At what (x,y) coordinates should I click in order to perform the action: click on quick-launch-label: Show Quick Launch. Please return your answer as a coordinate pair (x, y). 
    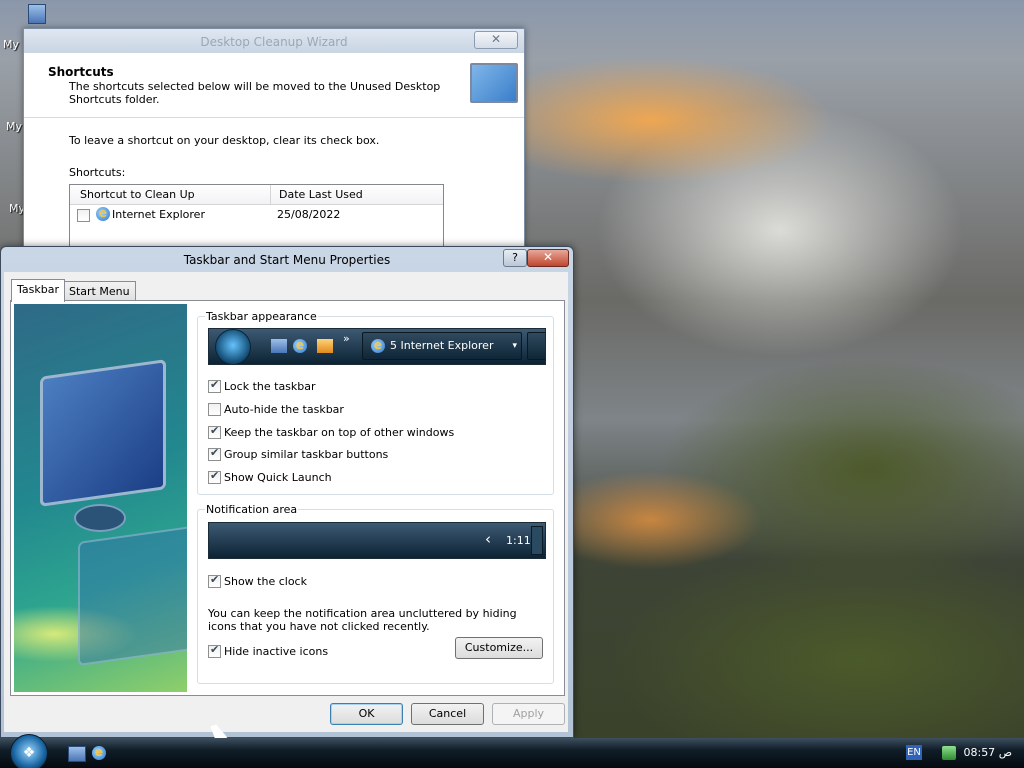
    Looking at the image, I should click on (278, 477).